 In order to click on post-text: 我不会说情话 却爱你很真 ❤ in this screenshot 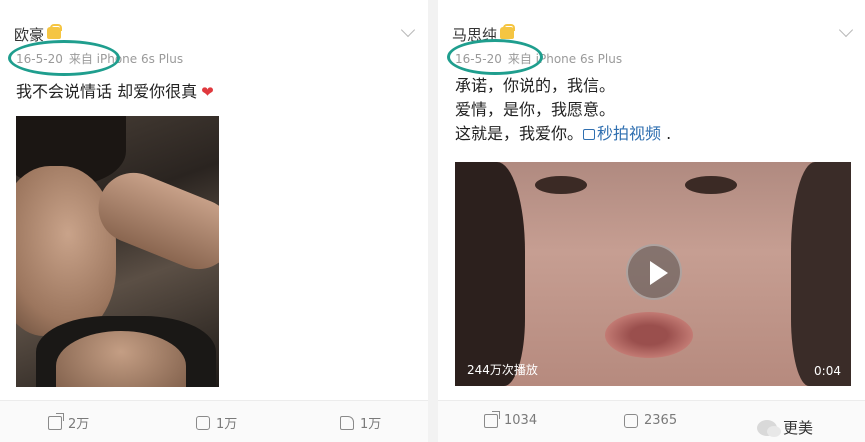, I will do `click(115, 92)`.